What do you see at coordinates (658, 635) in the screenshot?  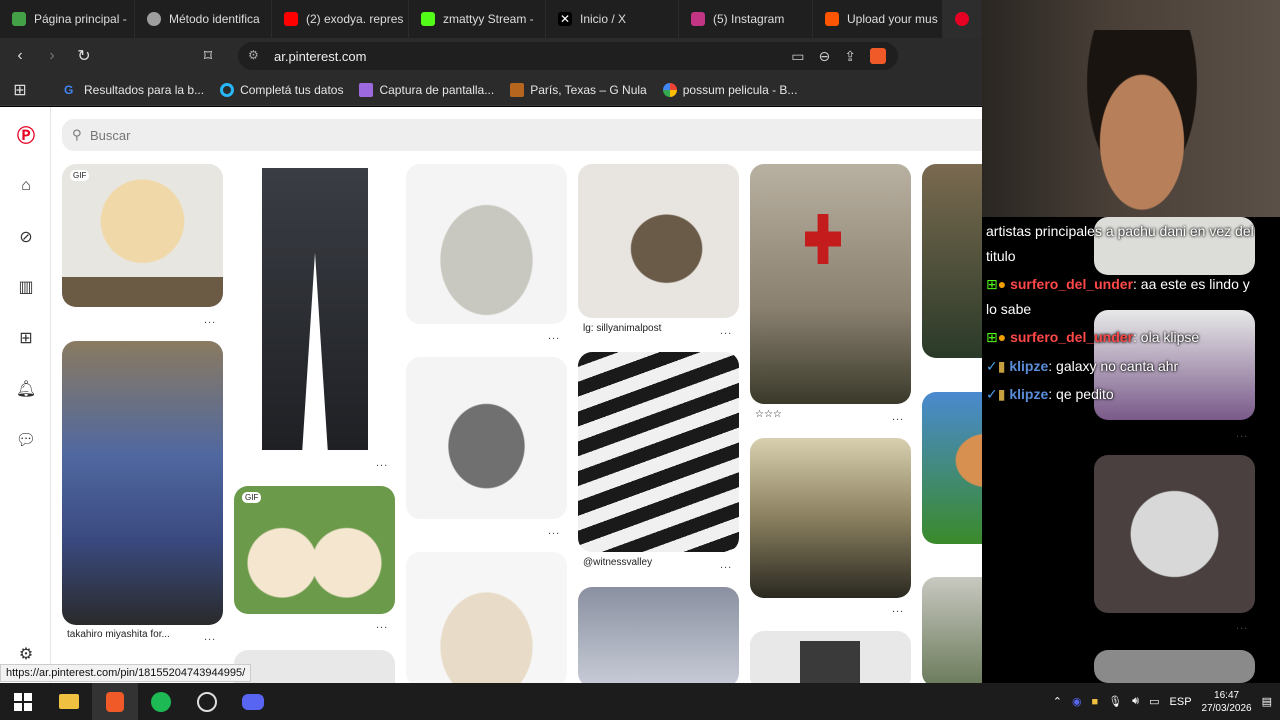 I see `pin-clouds` at bounding box center [658, 635].